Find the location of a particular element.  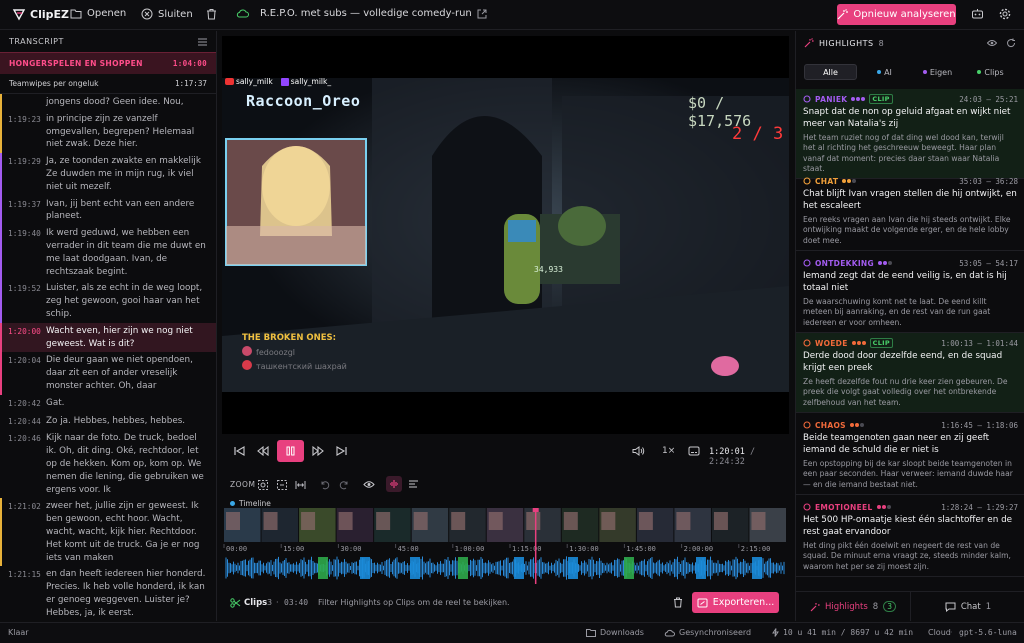

playback-speed: 1× is located at coordinates (668, 451).